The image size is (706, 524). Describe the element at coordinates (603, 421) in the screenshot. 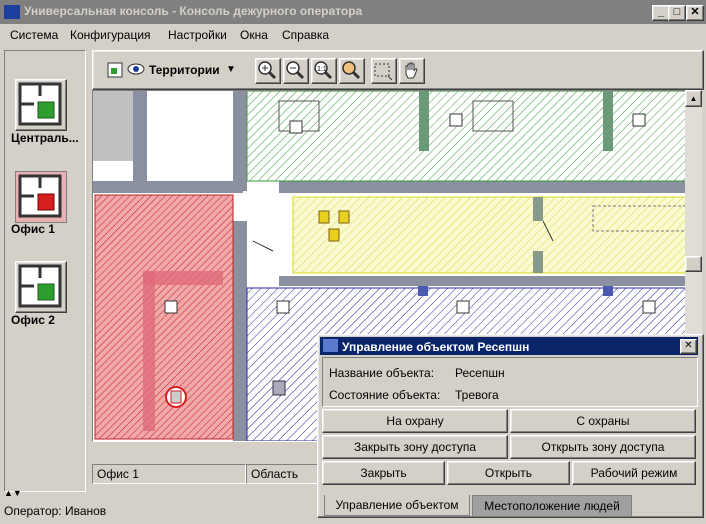

I see `disarm-button: С охраны` at that location.